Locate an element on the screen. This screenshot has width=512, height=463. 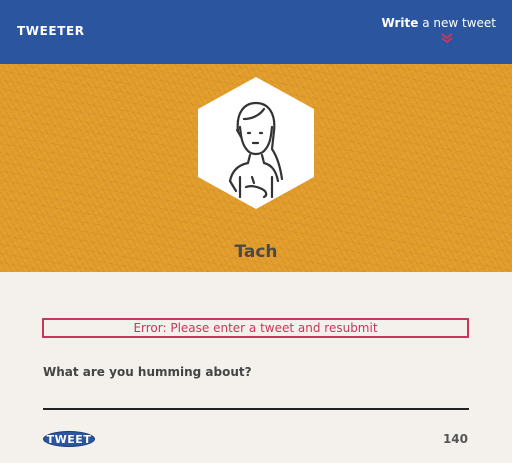
error-message: Error: Please enter a tweet and resubmit is located at coordinates (255, 328).